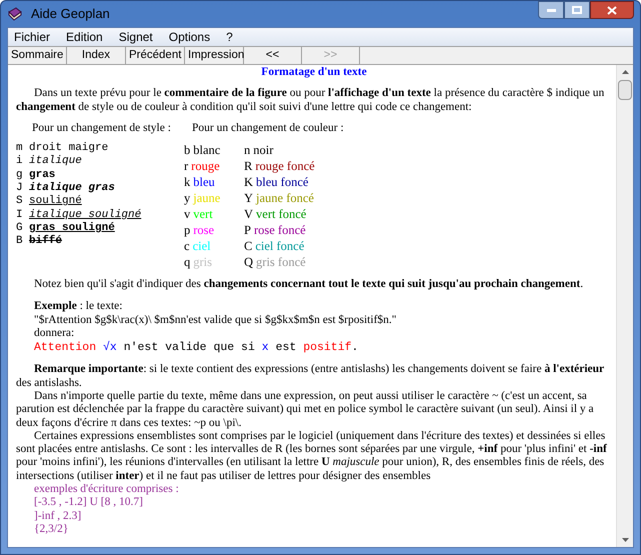  Describe the element at coordinates (52, 529) in the screenshot. I see `example-expression: {2,3/2}` at that location.